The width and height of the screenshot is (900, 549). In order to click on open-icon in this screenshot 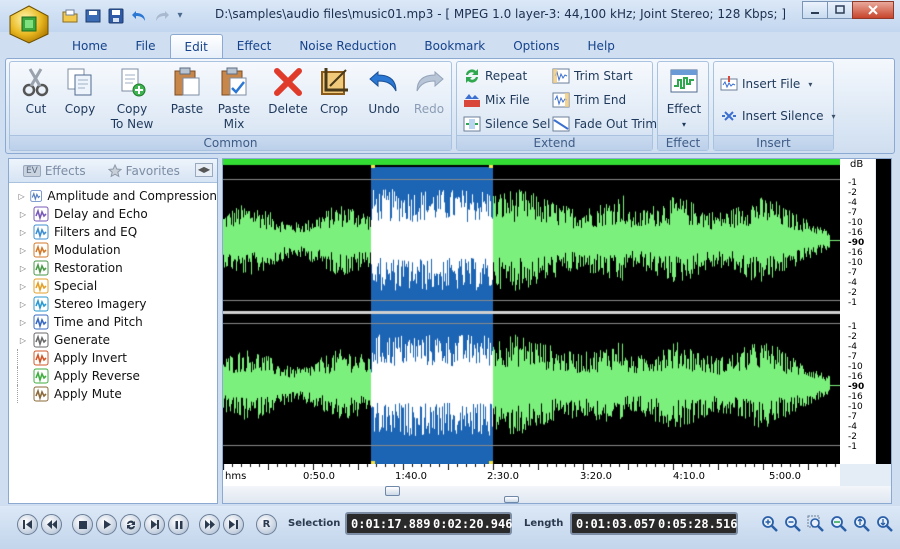, I will do `click(70, 16)`.